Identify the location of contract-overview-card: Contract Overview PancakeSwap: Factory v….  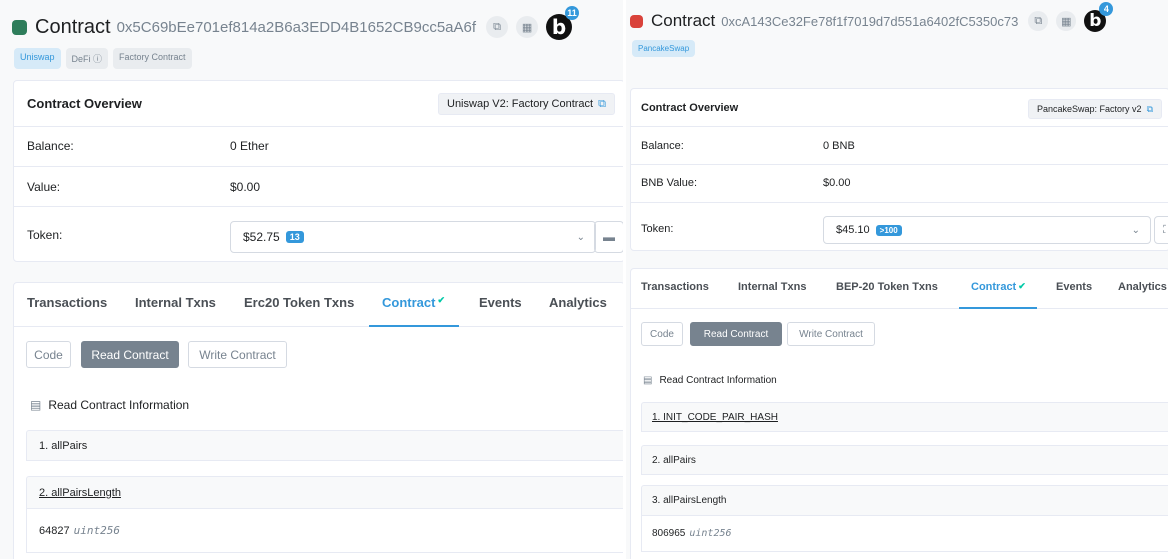
(899, 169).